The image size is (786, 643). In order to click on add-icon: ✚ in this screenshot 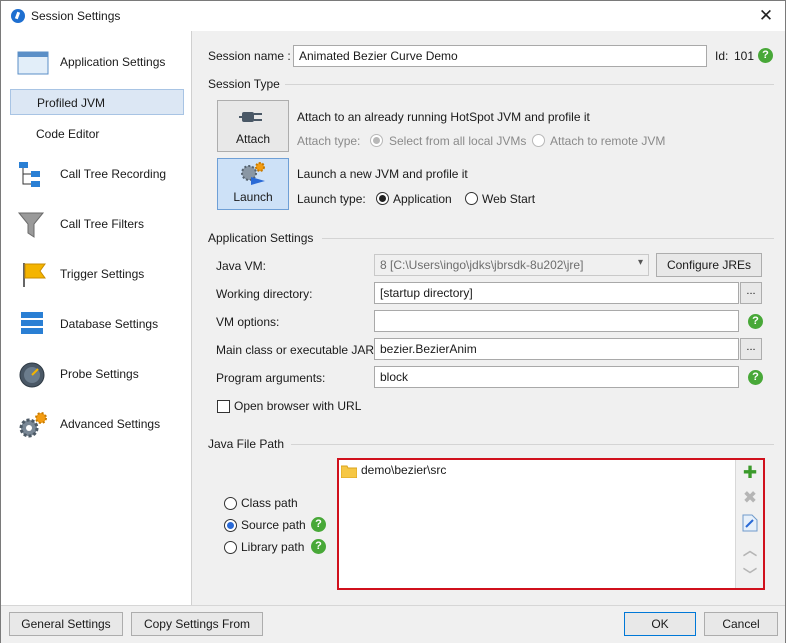, I will do `click(750, 473)`.